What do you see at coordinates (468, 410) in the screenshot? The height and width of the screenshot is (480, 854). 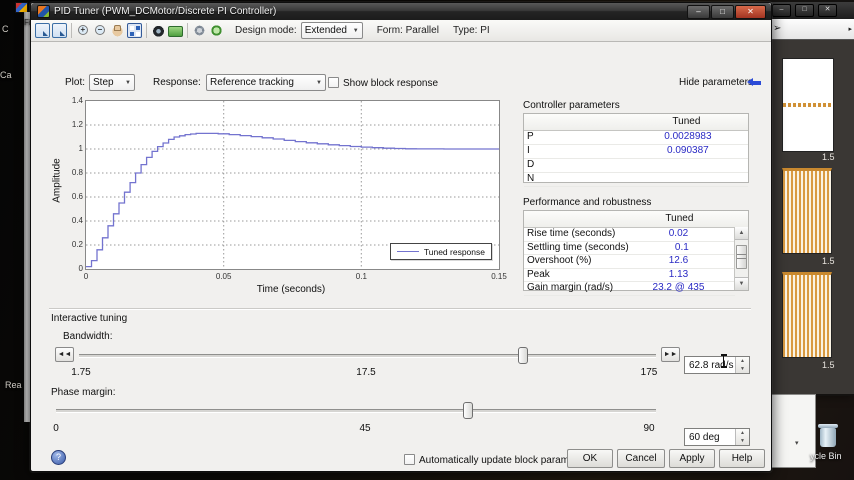 I see `phase-margin-slider-thumb` at bounding box center [468, 410].